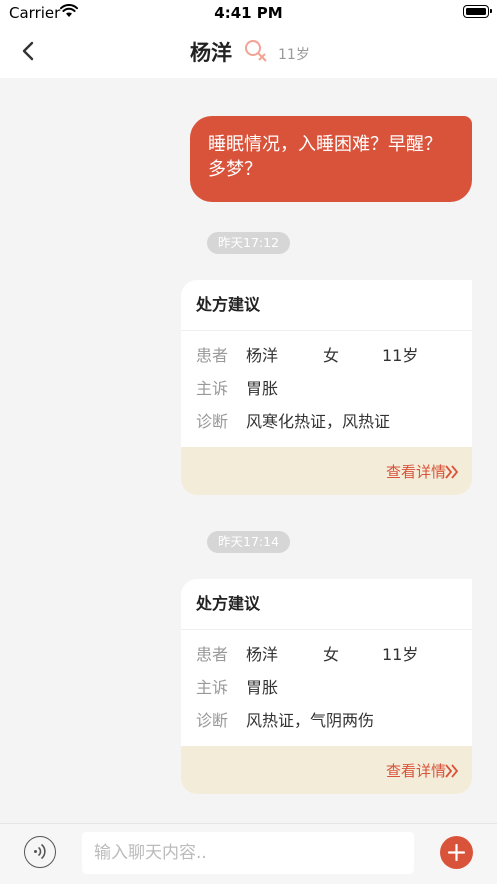  Describe the element at coordinates (325, 157) in the screenshot. I see `message-text: 睡眠情况，入睡困难？早醒？多梦？` at that location.